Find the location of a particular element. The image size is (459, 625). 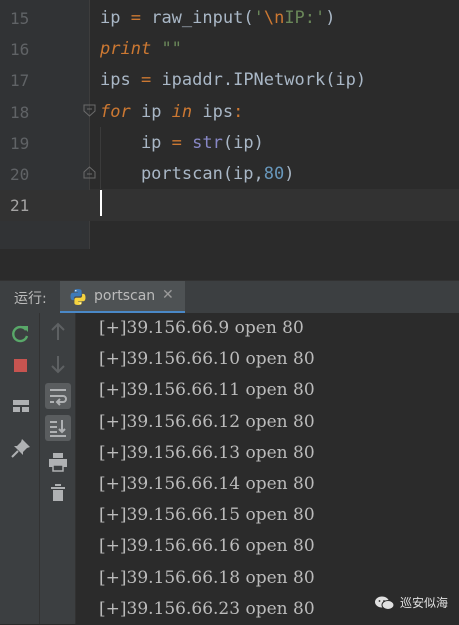

line-number: 19 is located at coordinates (20, 143).